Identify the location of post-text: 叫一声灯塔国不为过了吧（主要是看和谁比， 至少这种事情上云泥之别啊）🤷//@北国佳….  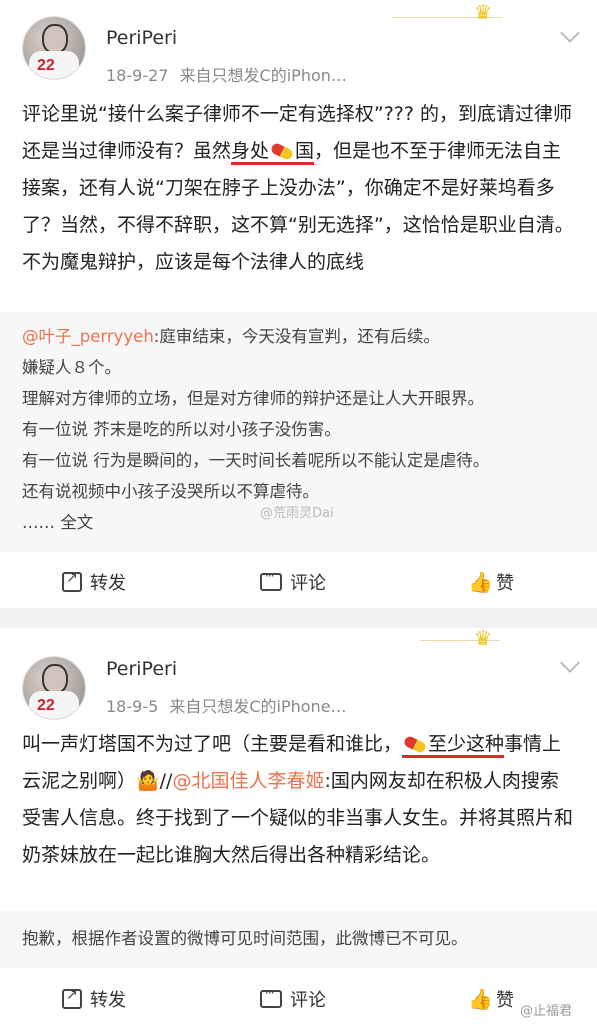
(299, 800).